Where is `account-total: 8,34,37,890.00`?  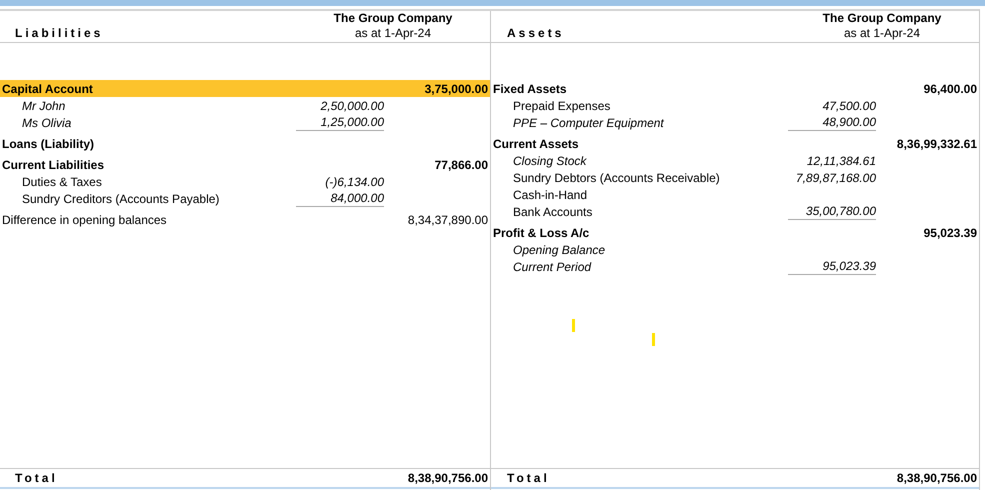 account-total: 8,34,37,890.00 is located at coordinates (448, 219).